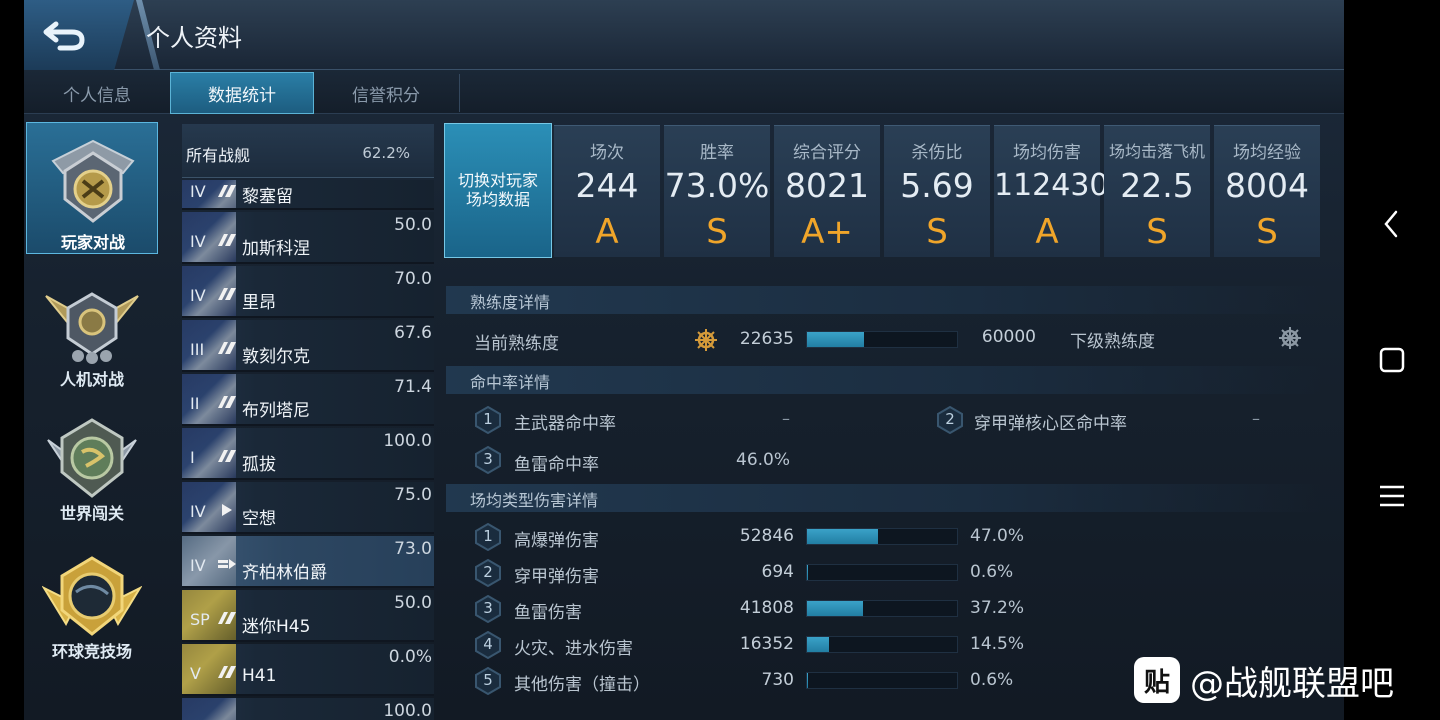  I want to click on tab-personal-info: 个人信息, so click(97, 93).